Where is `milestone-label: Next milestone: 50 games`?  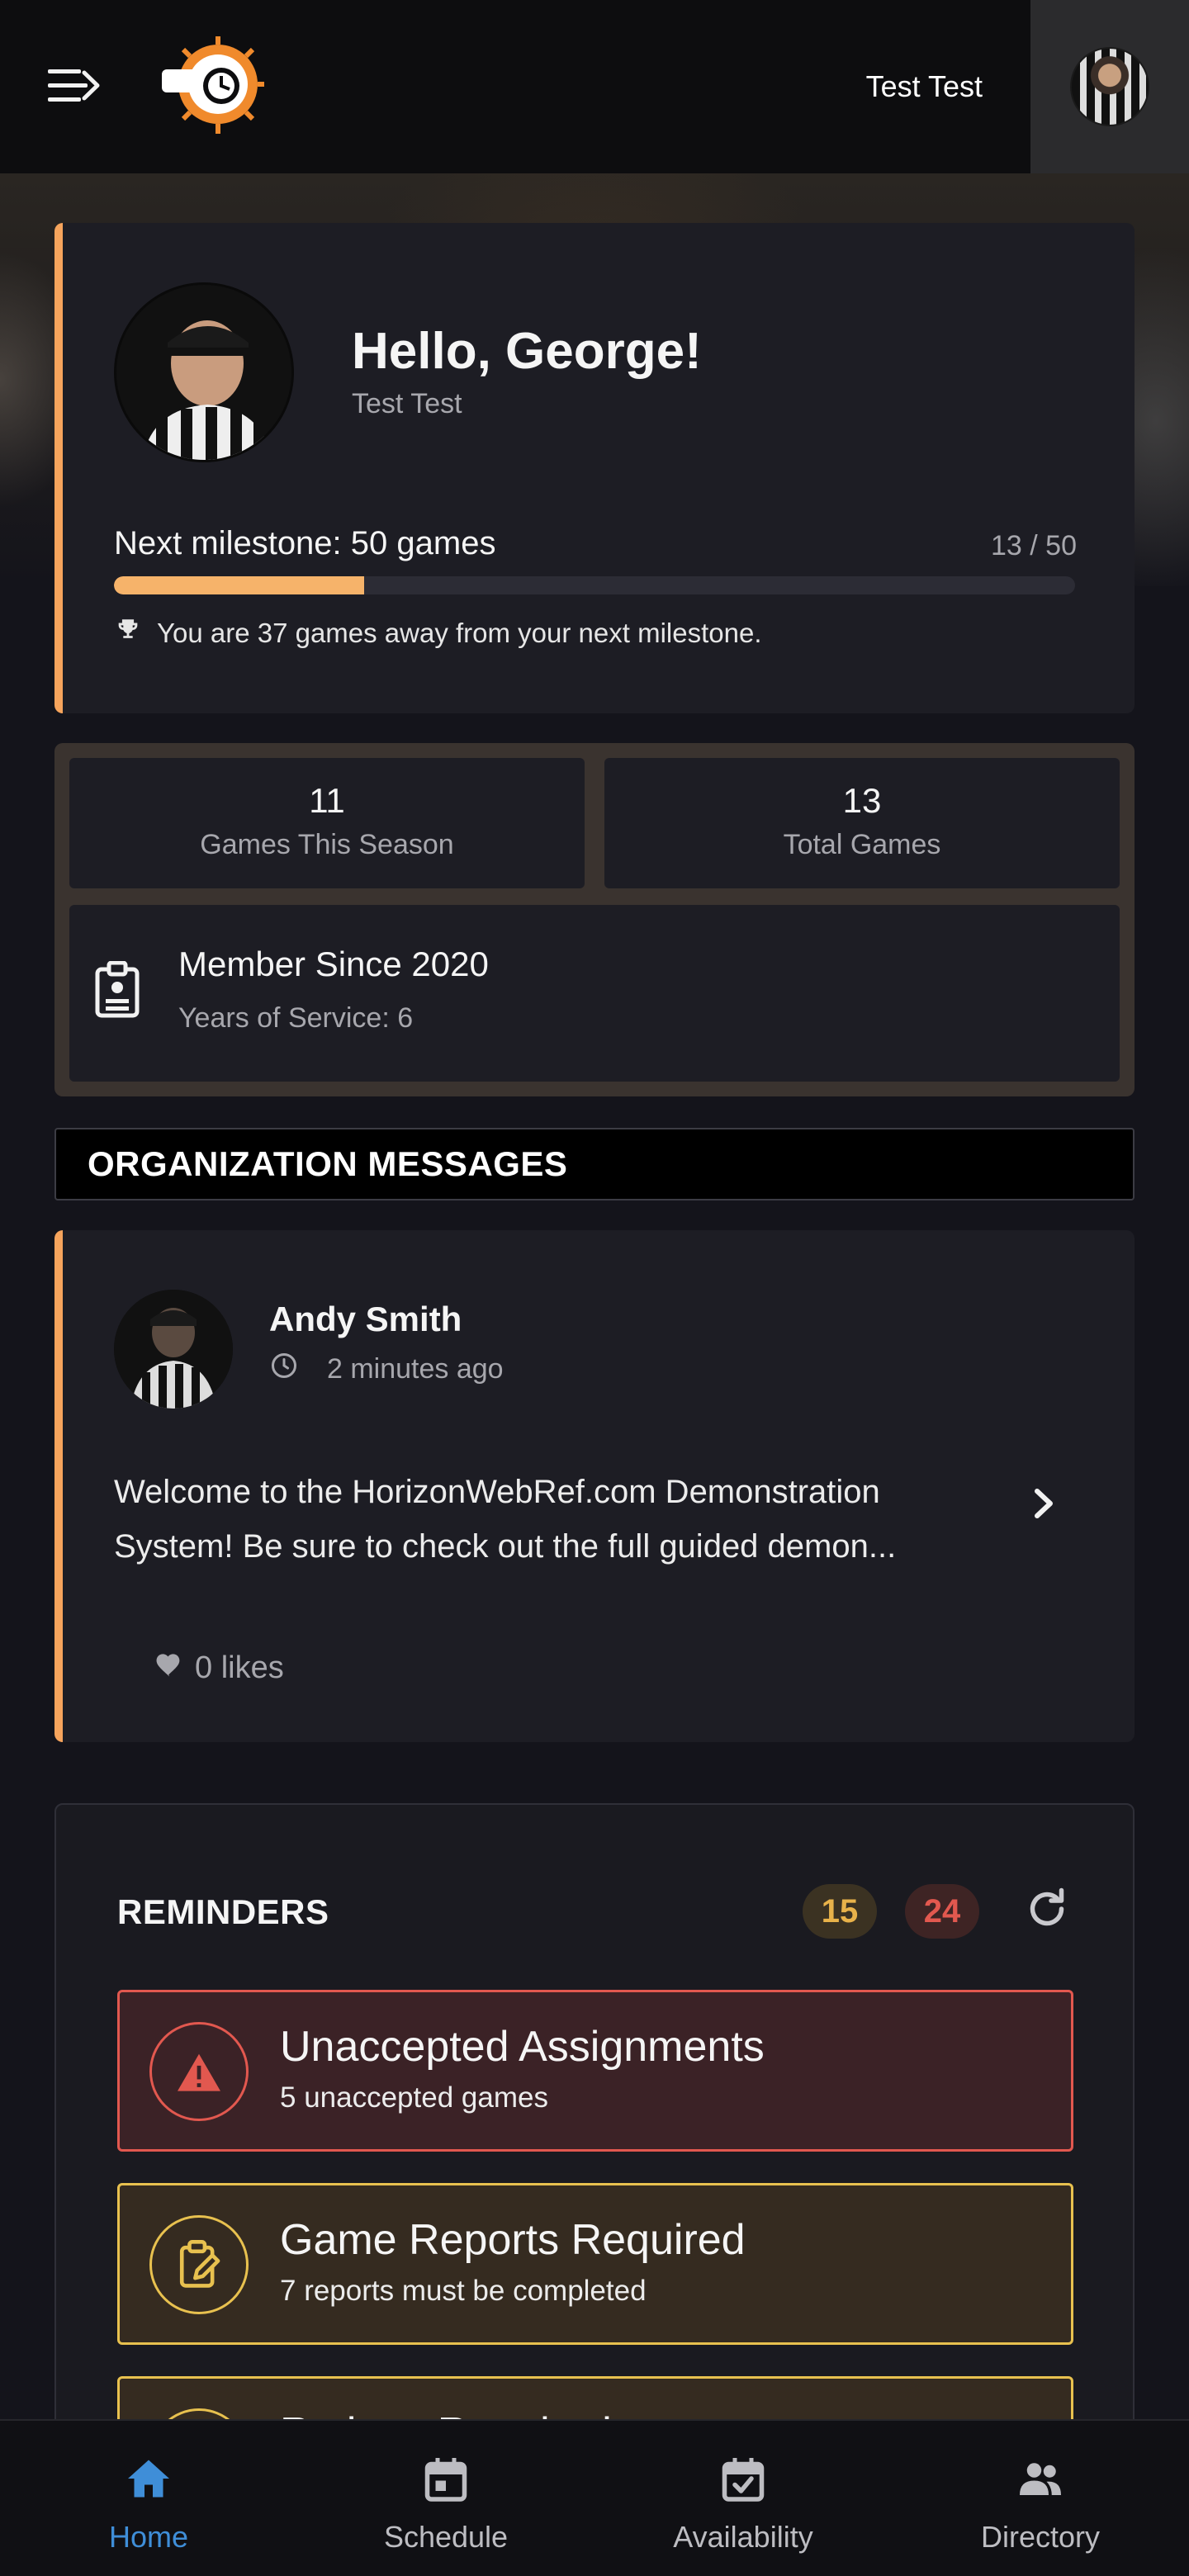
milestone-label: Next milestone: 50 games is located at coordinates (305, 543).